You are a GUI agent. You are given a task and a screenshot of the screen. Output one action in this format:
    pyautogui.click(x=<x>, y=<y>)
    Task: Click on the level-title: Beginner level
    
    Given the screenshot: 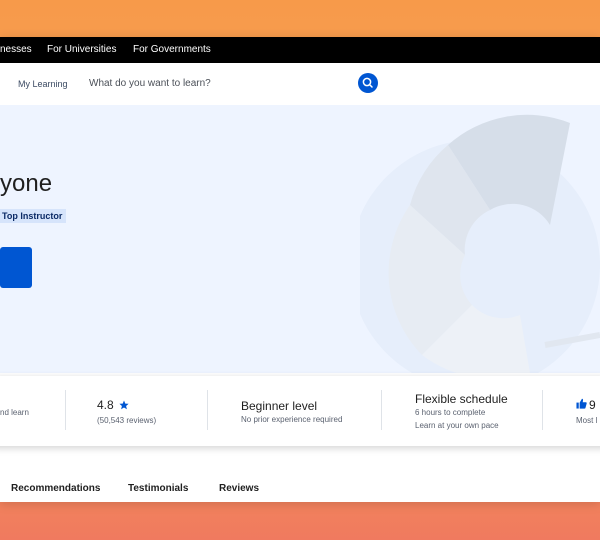 What is the action you would take?
    pyautogui.click(x=279, y=406)
    